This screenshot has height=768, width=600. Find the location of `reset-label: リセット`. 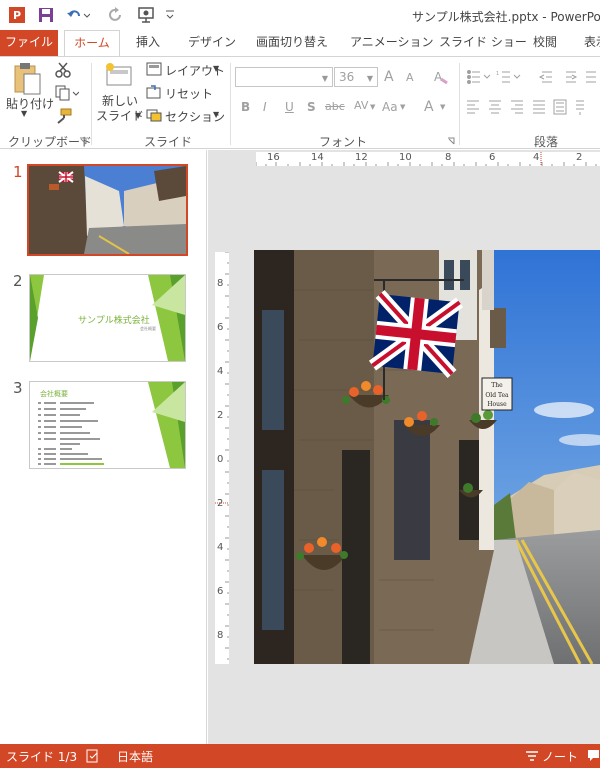

reset-label: リセット is located at coordinates (189, 94).